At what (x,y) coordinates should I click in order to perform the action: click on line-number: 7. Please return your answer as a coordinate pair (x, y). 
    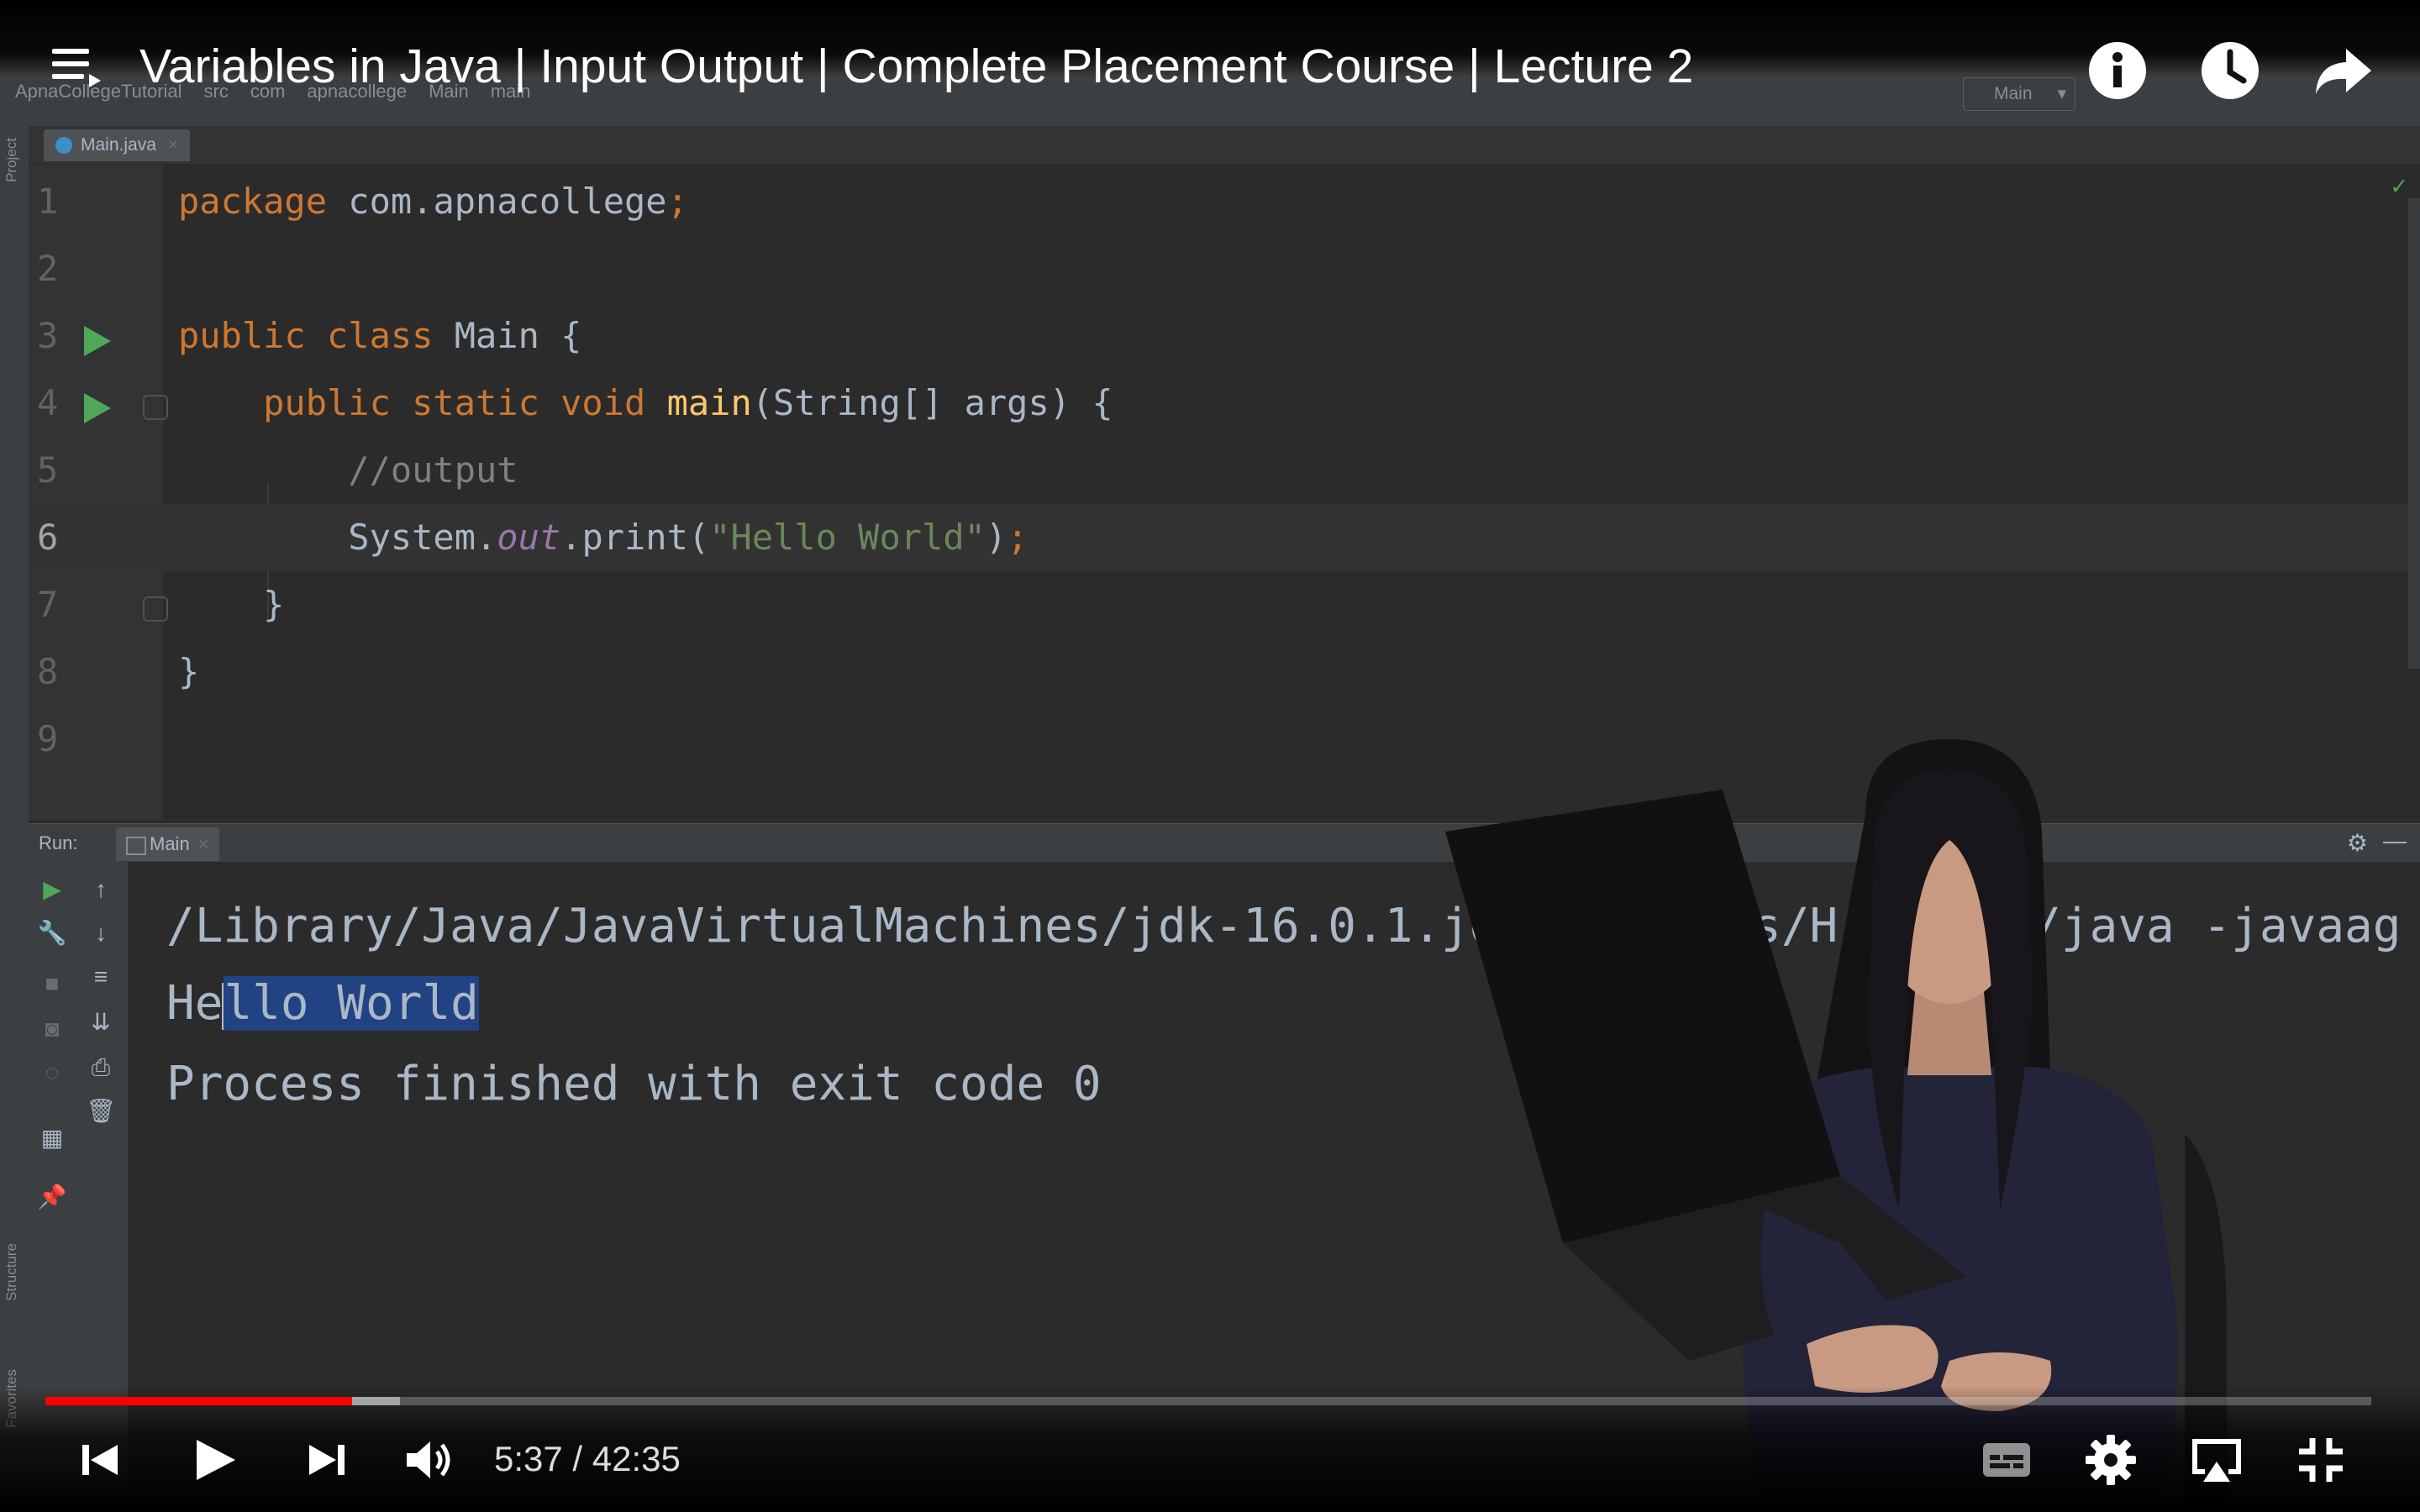
    Looking at the image, I should click on (48, 604).